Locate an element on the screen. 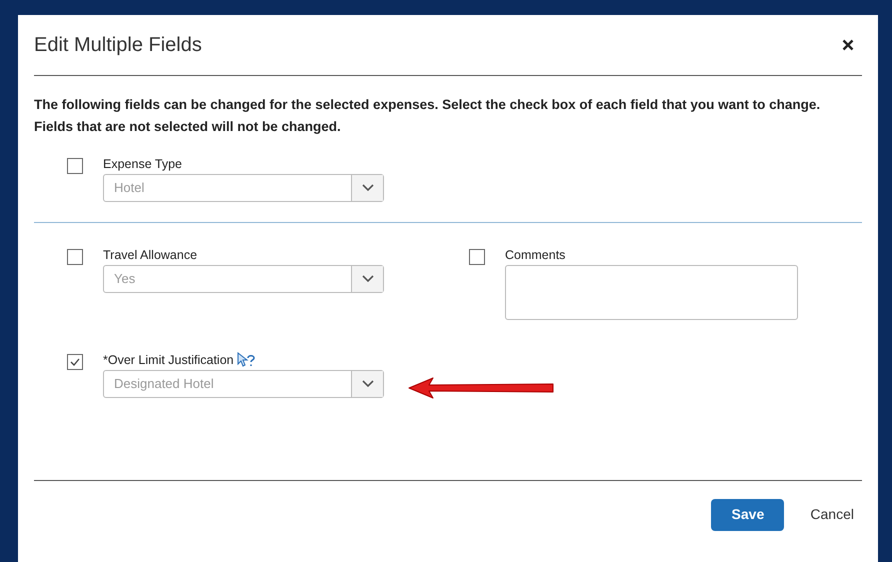  checkmark-icon is located at coordinates (75, 362).